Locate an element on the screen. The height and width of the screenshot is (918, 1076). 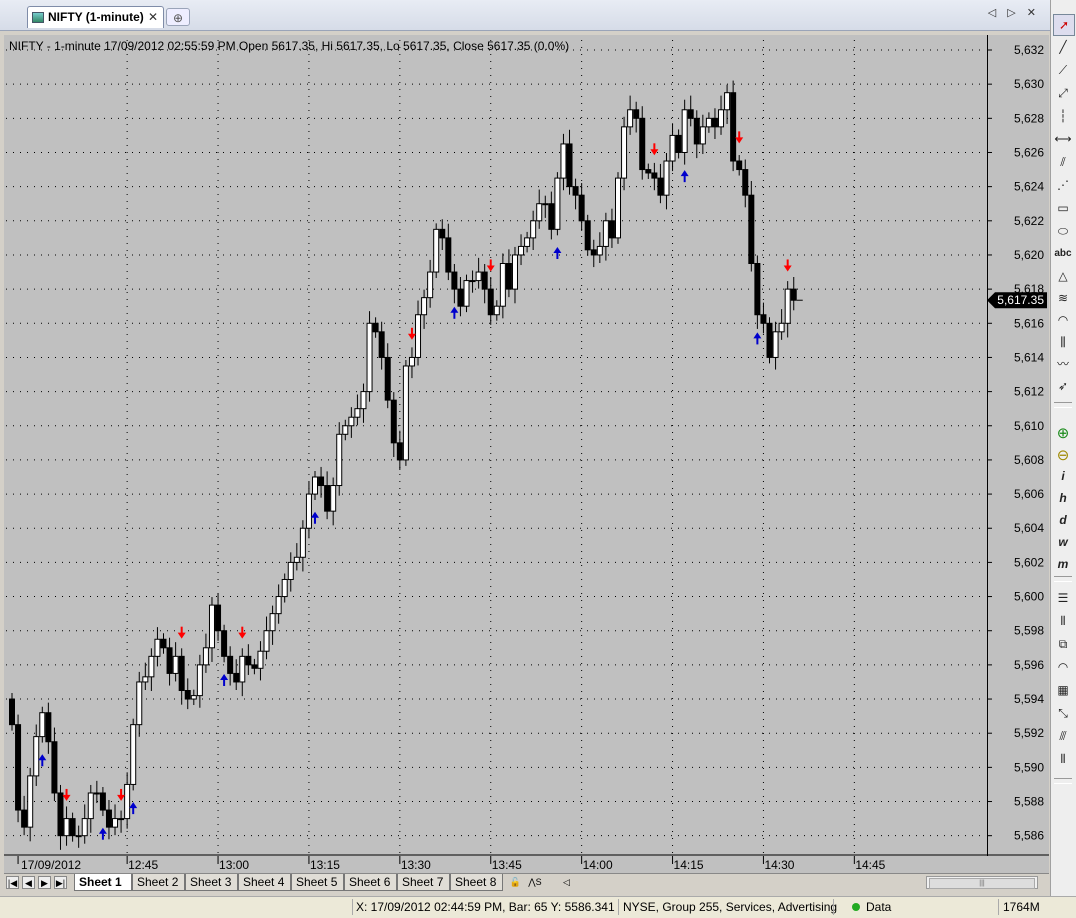
interval-h-icon: h is located at coordinates (1063, 498).